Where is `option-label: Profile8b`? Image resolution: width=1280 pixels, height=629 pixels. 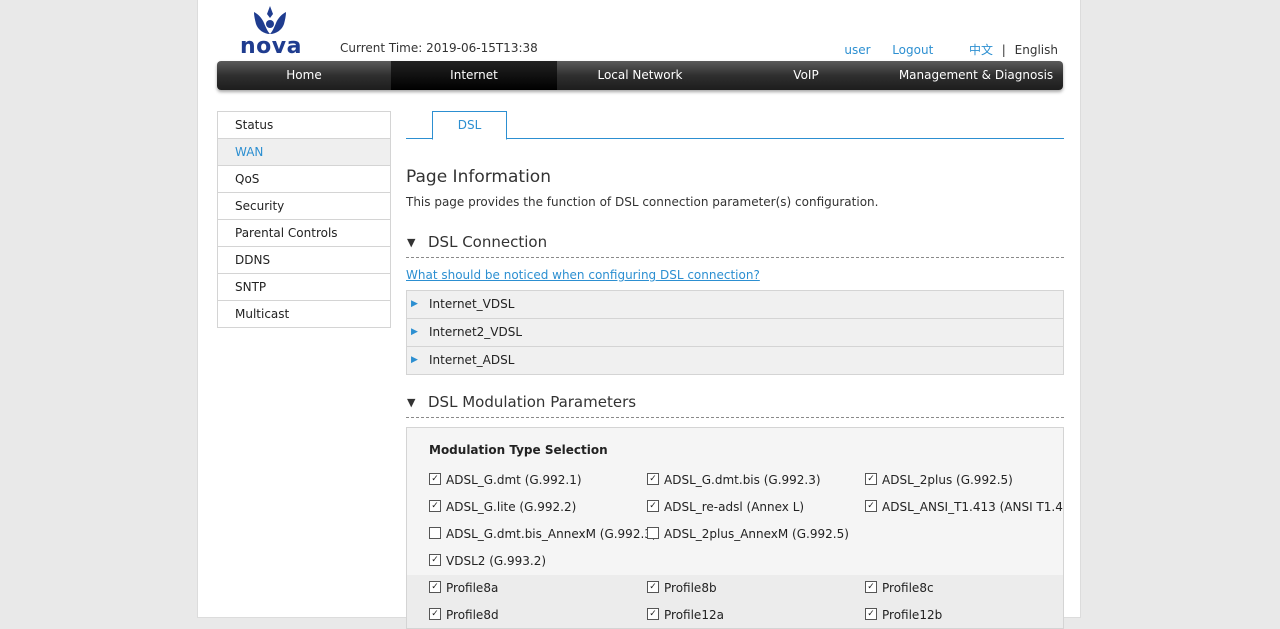 option-label: Profile8b is located at coordinates (690, 588).